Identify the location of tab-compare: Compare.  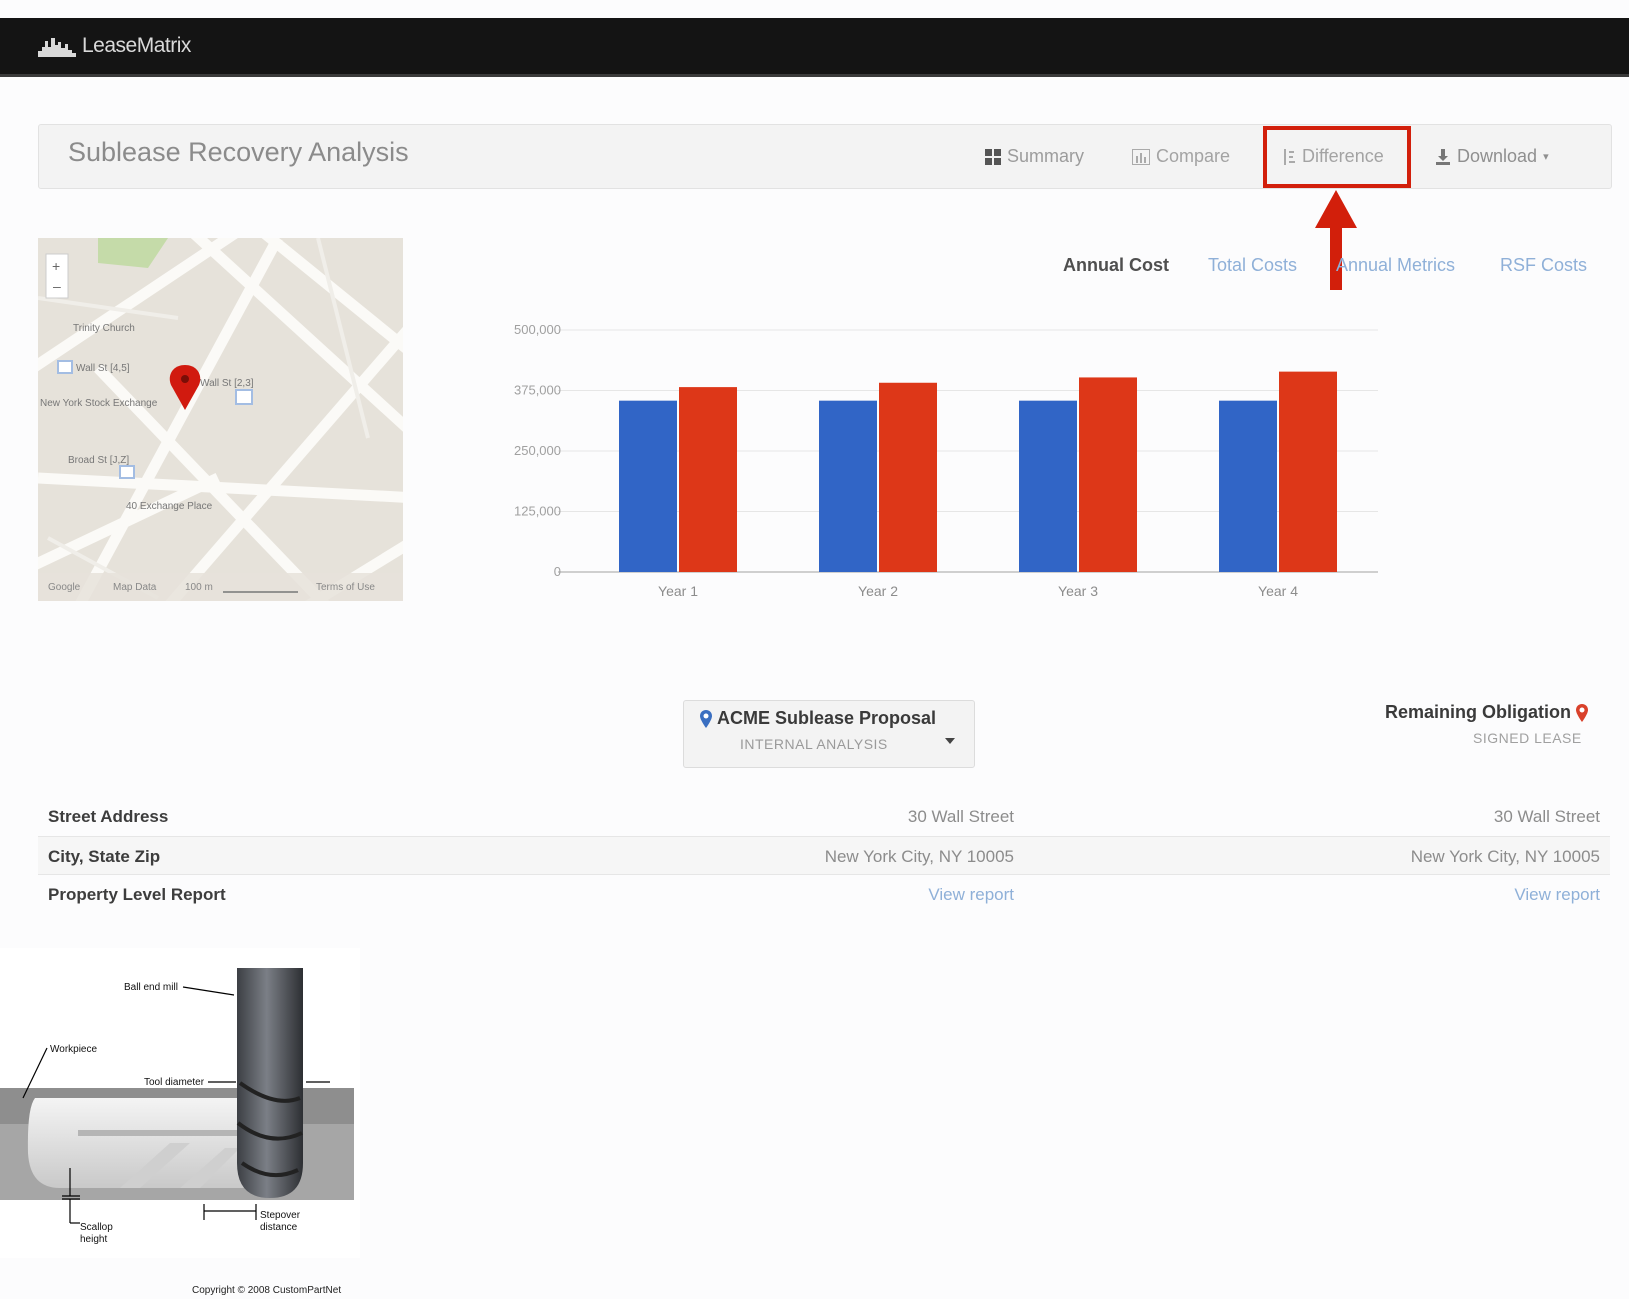
(1181, 156).